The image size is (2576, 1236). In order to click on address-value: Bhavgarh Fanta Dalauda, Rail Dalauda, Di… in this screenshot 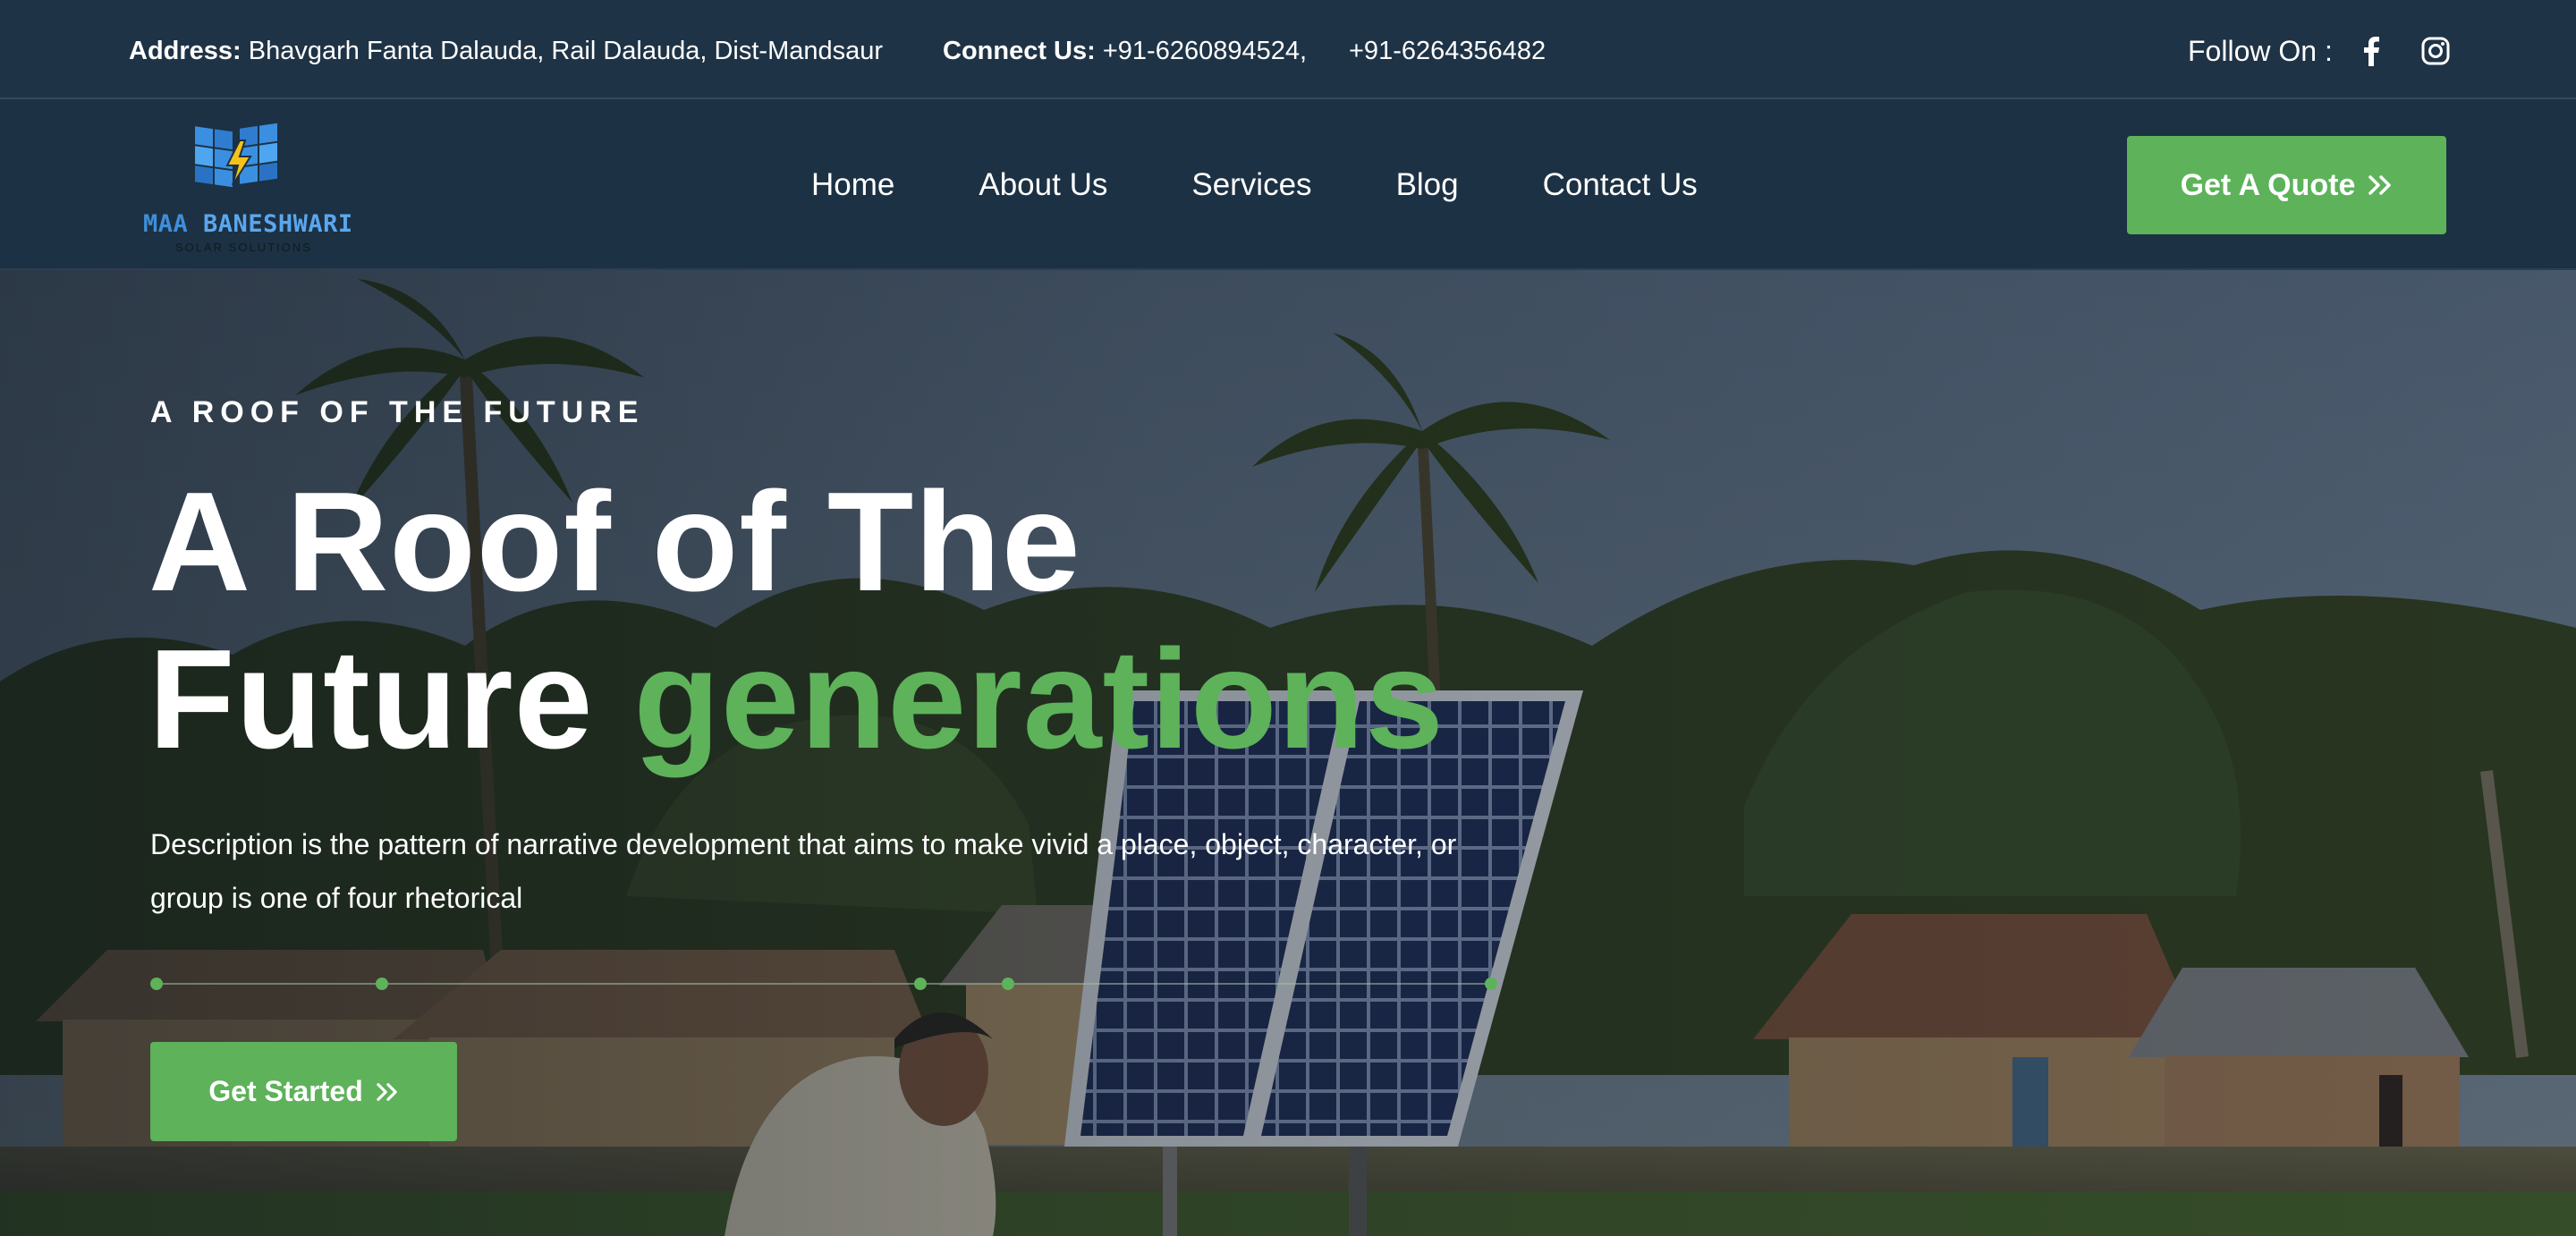, I will do `click(566, 51)`.